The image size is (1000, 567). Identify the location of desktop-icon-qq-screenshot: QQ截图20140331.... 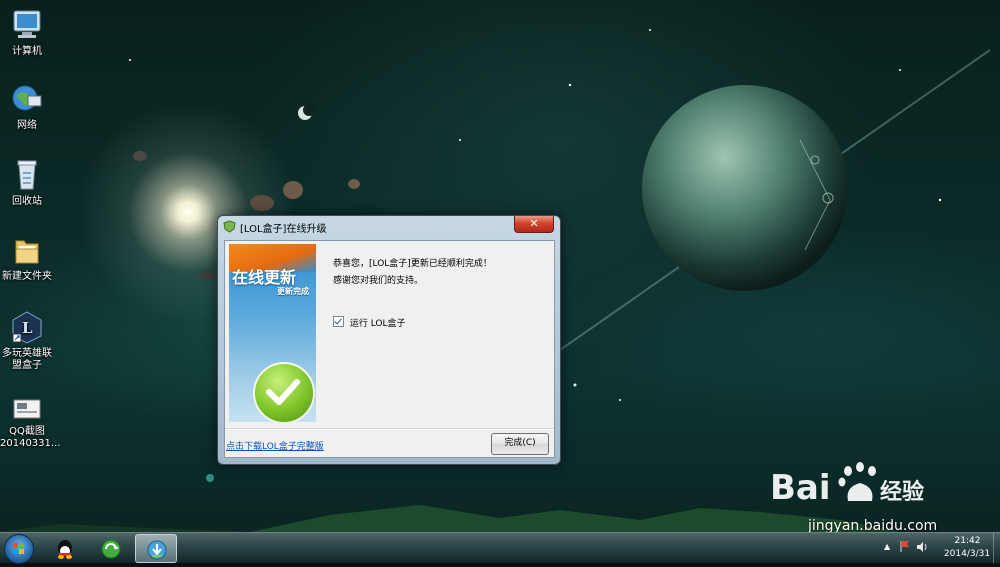
(30, 423).